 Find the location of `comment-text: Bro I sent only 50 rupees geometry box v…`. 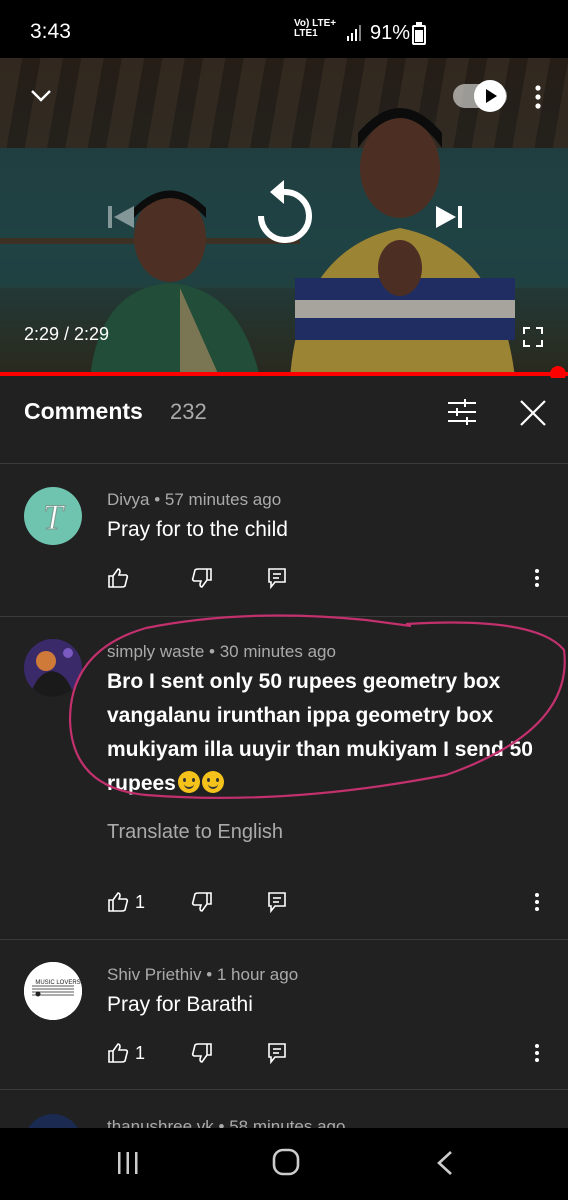

comment-text: Bro I sent only 50 rupees geometry box v… is located at coordinates (320, 732).